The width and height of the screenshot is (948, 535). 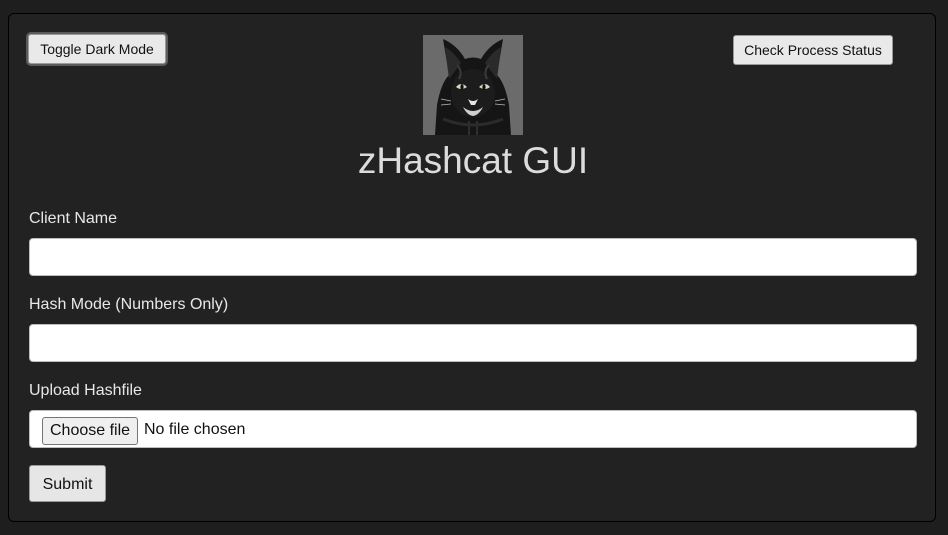 What do you see at coordinates (129, 304) in the screenshot?
I see `hash-mode-label: Hash Mode (Numbers Only)` at bounding box center [129, 304].